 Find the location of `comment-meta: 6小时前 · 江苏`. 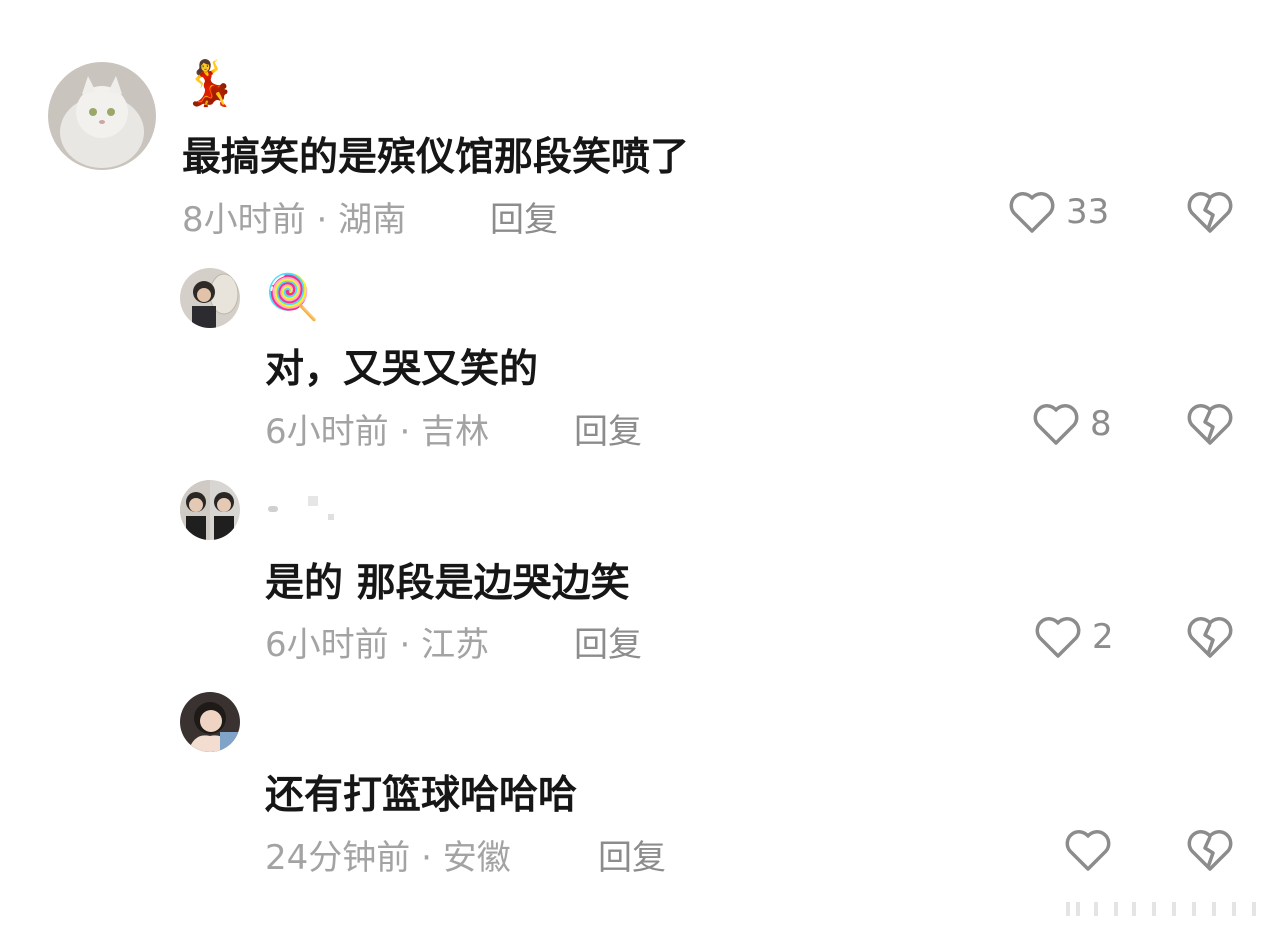

comment-meta: 6小时前 · 江苏 is located at coordinates (377, 641).